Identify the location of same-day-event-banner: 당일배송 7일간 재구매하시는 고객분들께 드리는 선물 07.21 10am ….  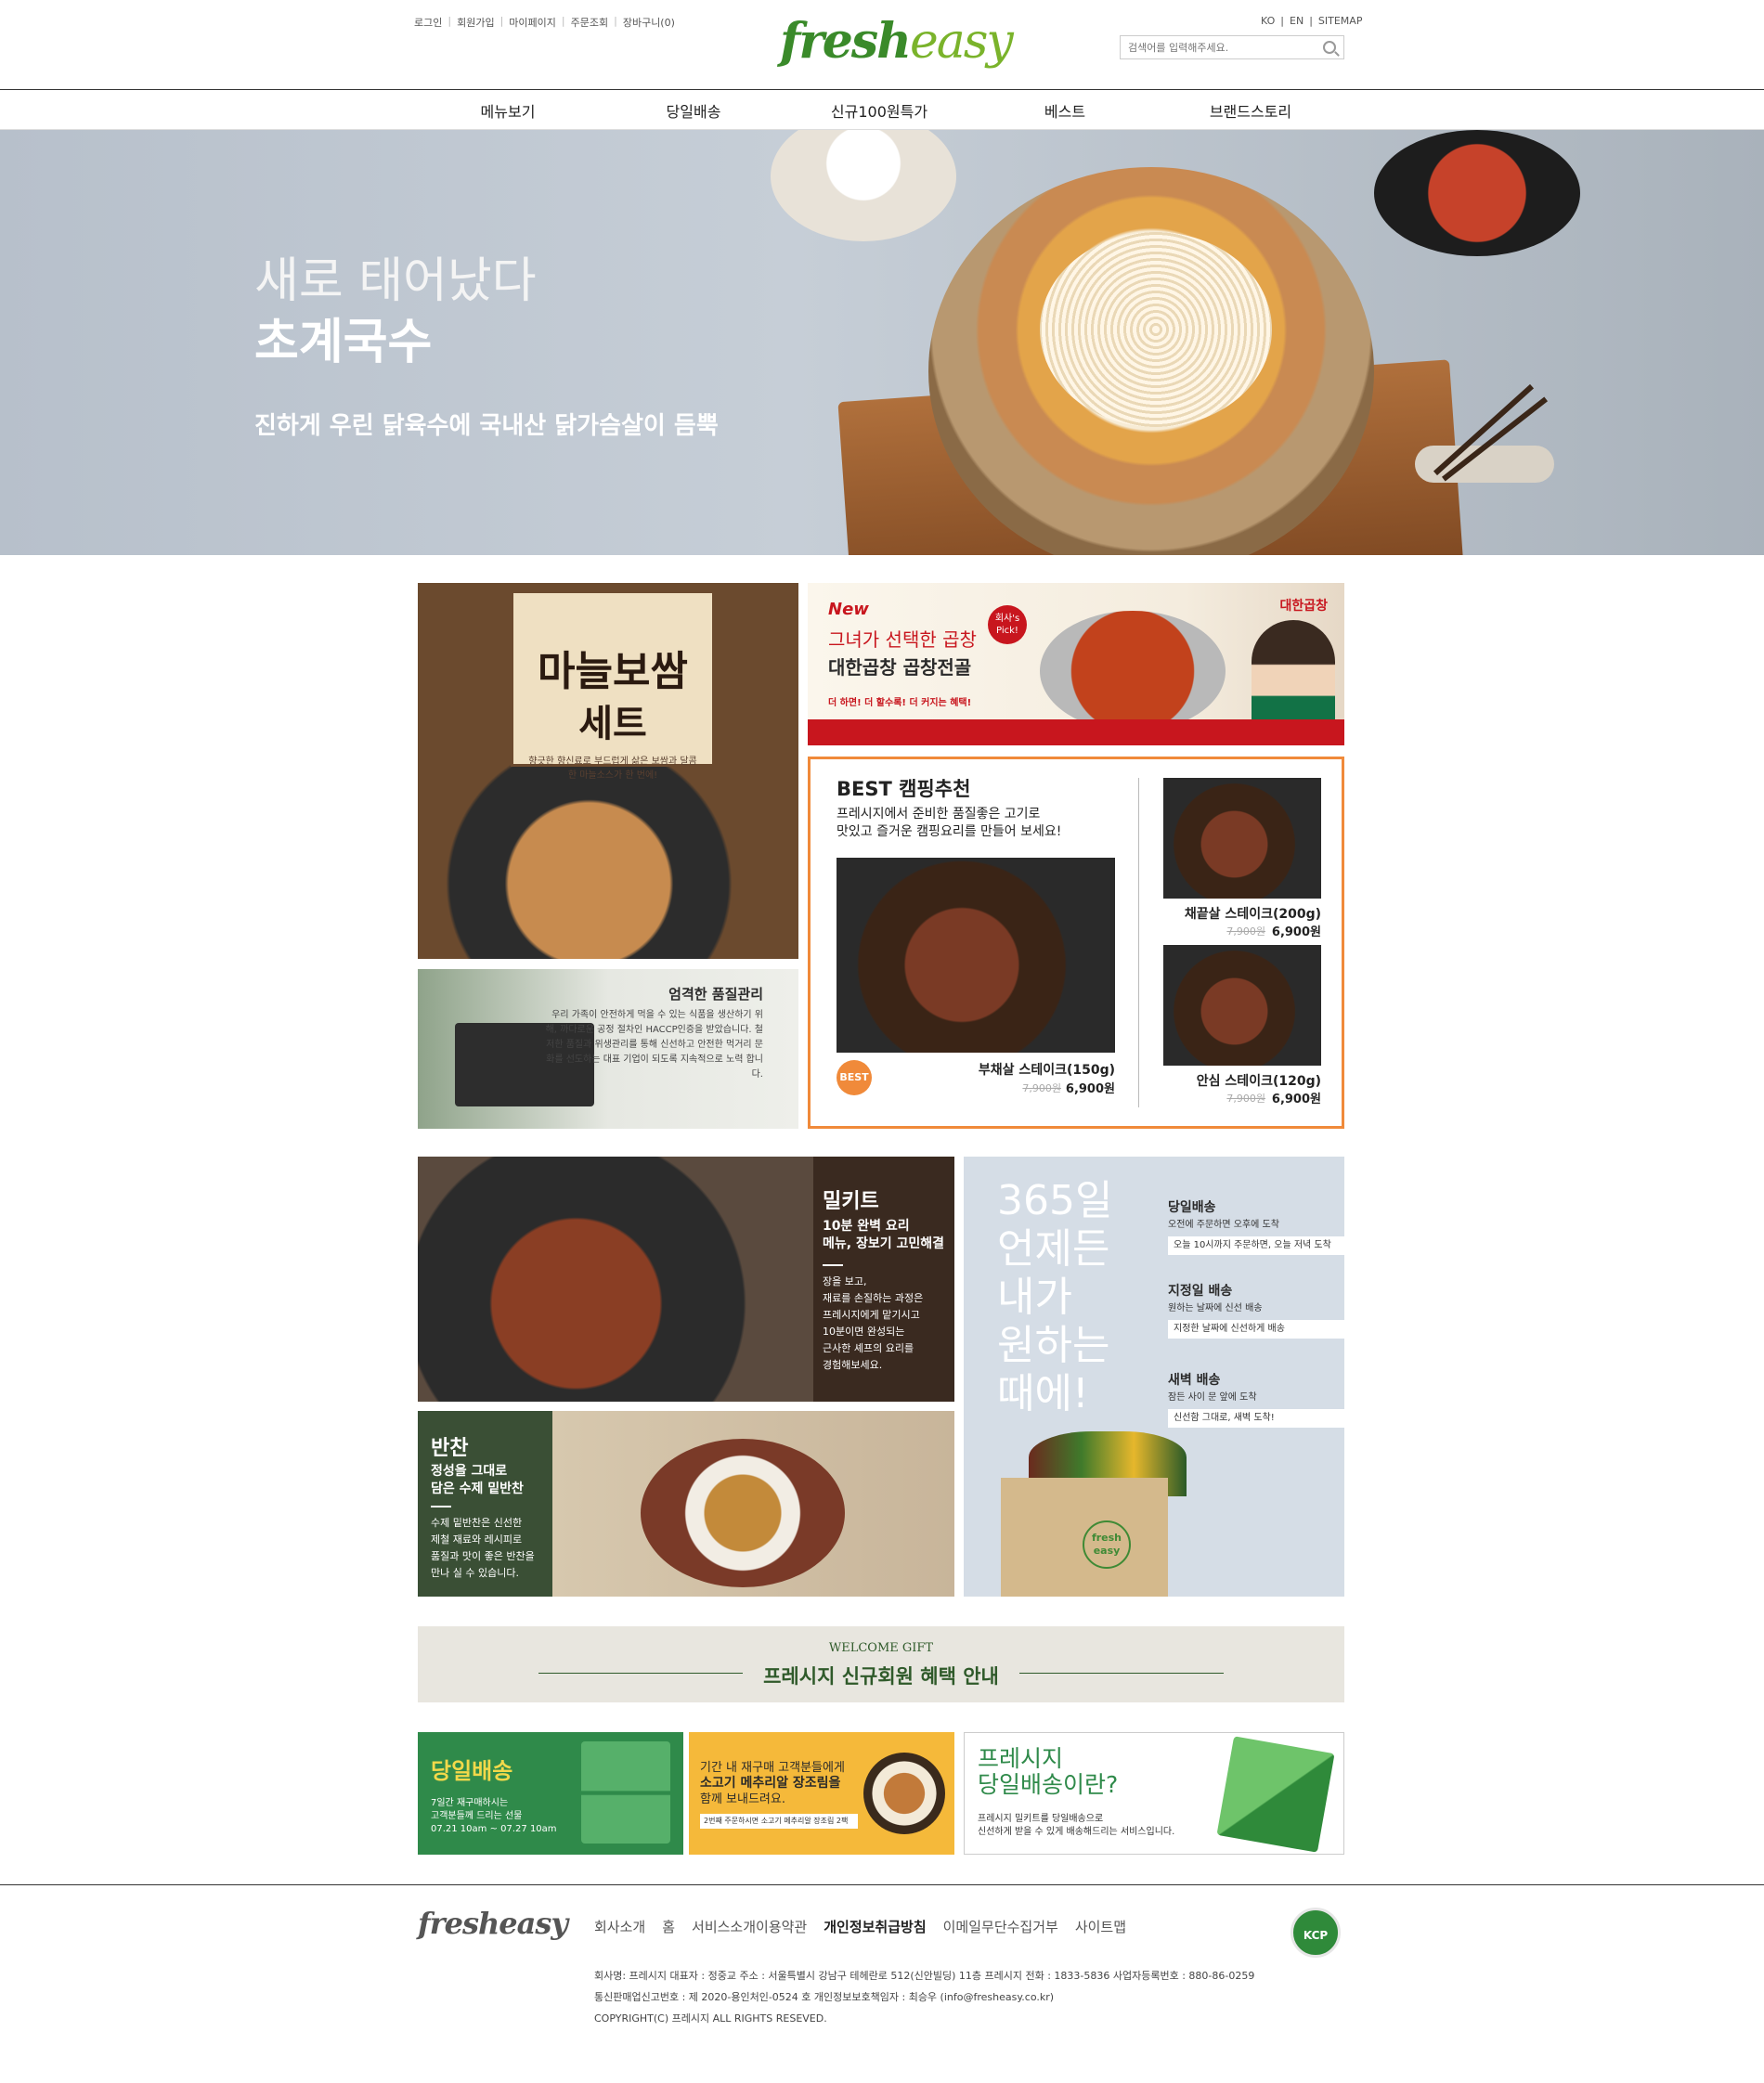
(550, 1793).